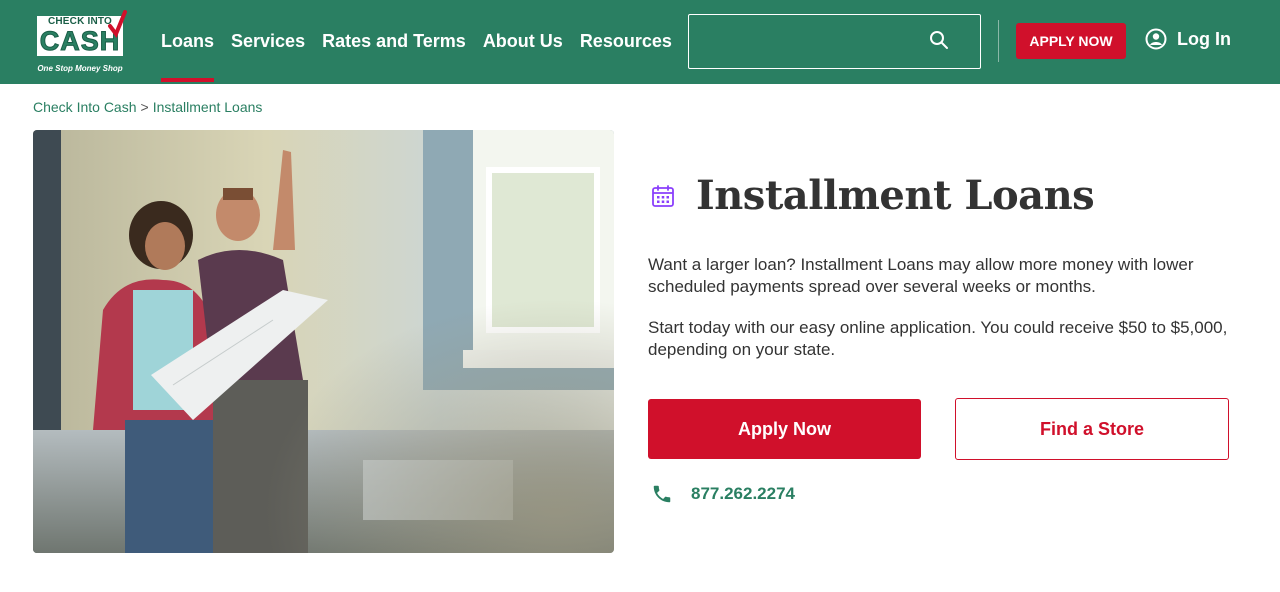  What do you see at coordinates (784, 429) in the screenshot?
I see `apply-now-button: Apply Now` at bounding box center [784, 429].